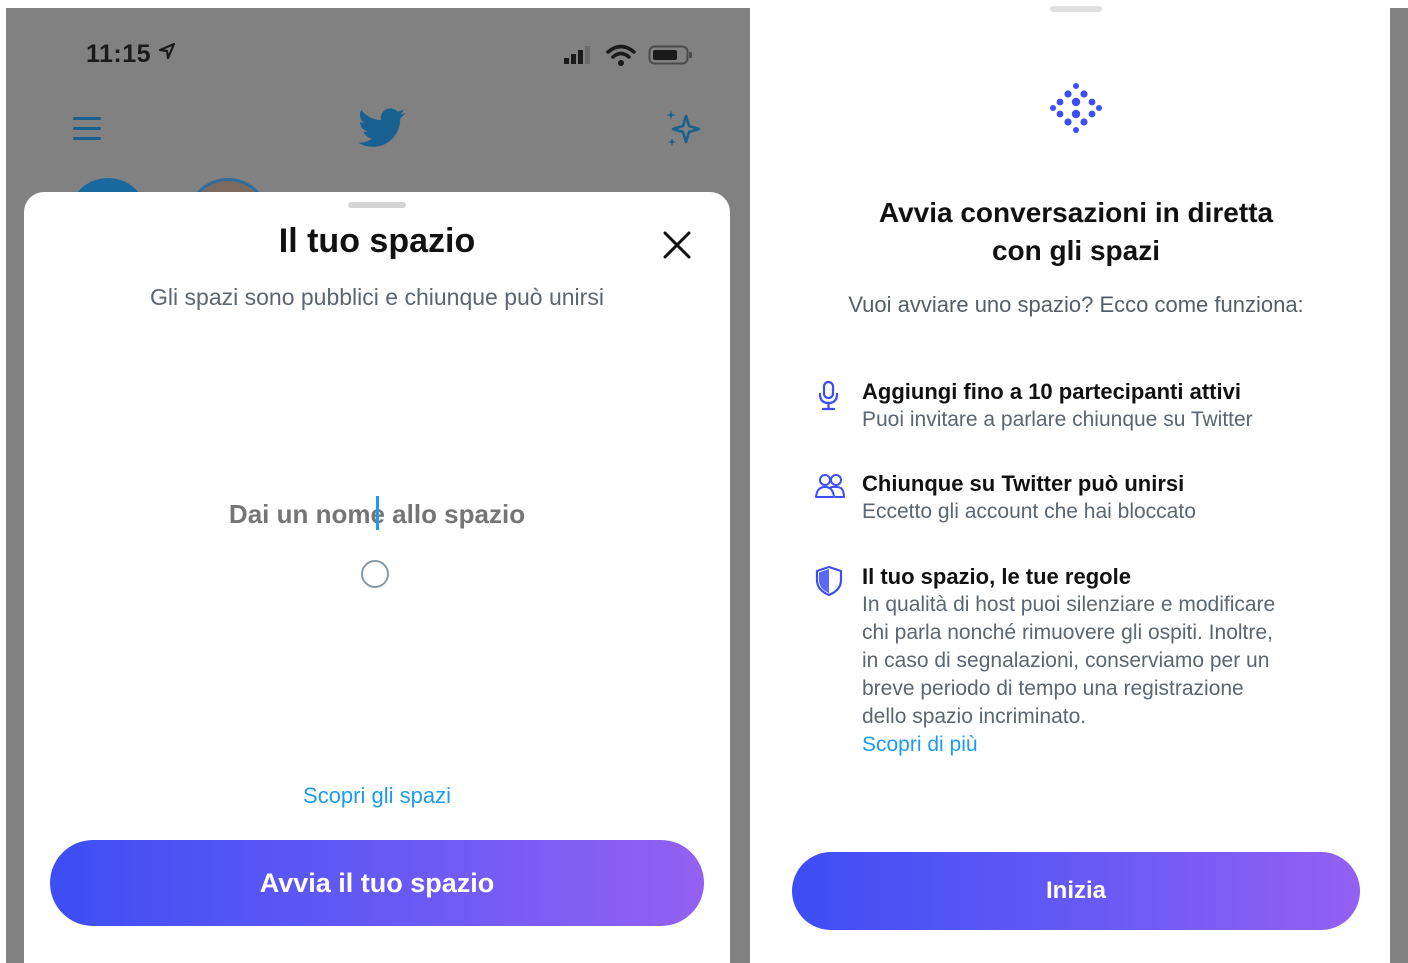 The width and height of the screenshot is (1408, 963). I want to click on sheet-title: Il tuo spazio, so click(377, 241).